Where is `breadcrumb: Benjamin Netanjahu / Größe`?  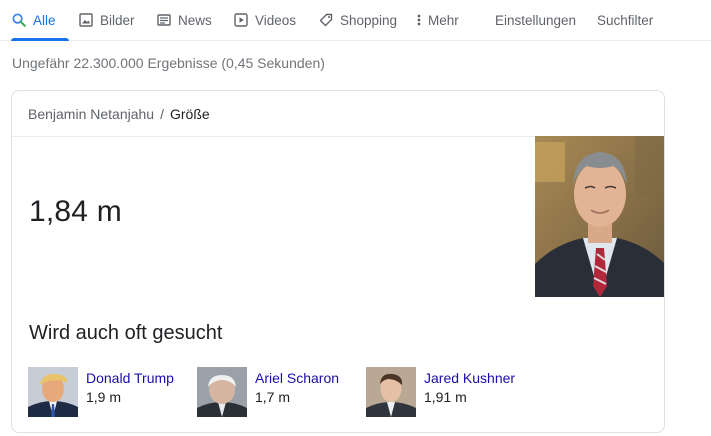 breadcrumb: Benjamin Netanjahu / Größe is located at coordinates (338, 114).